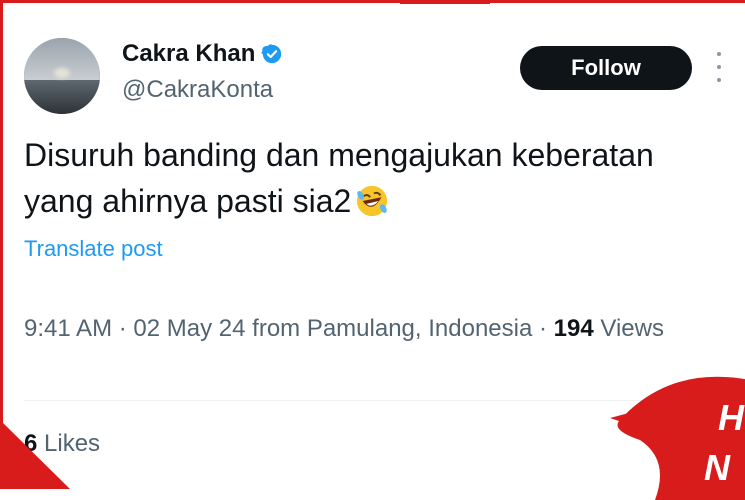 The width and height of the screenshot is (745, 500). I want to click on author-name-row: Cakra Khan, so click(202, 54).